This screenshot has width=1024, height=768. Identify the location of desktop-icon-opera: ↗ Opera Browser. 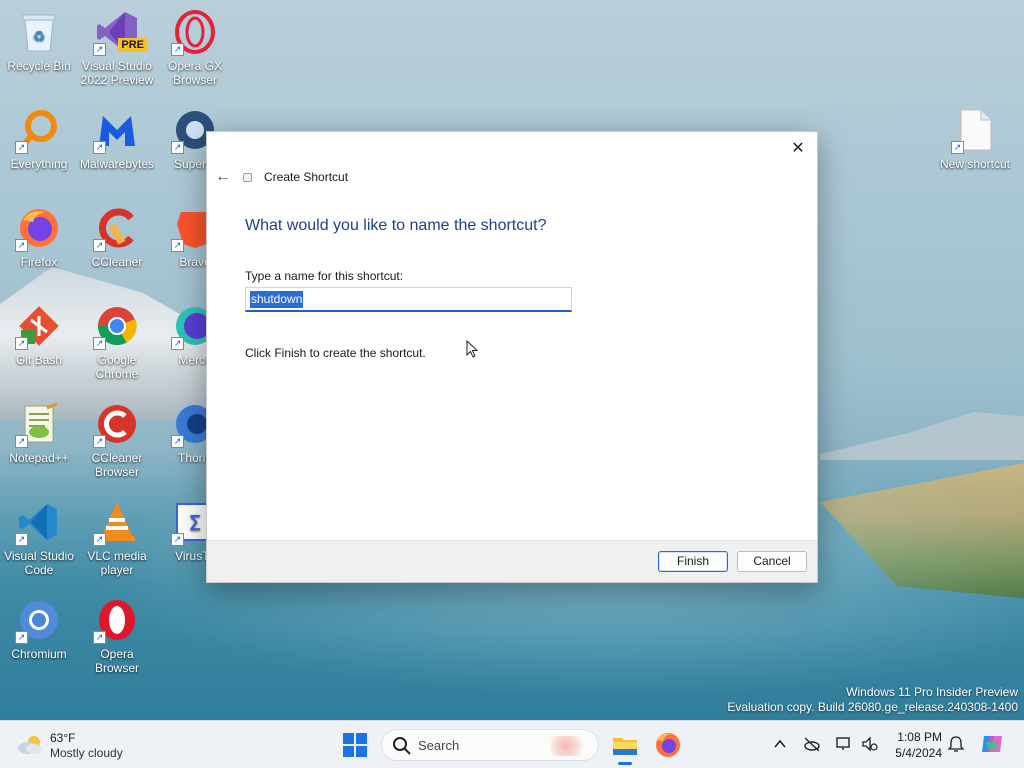
(117, 635).